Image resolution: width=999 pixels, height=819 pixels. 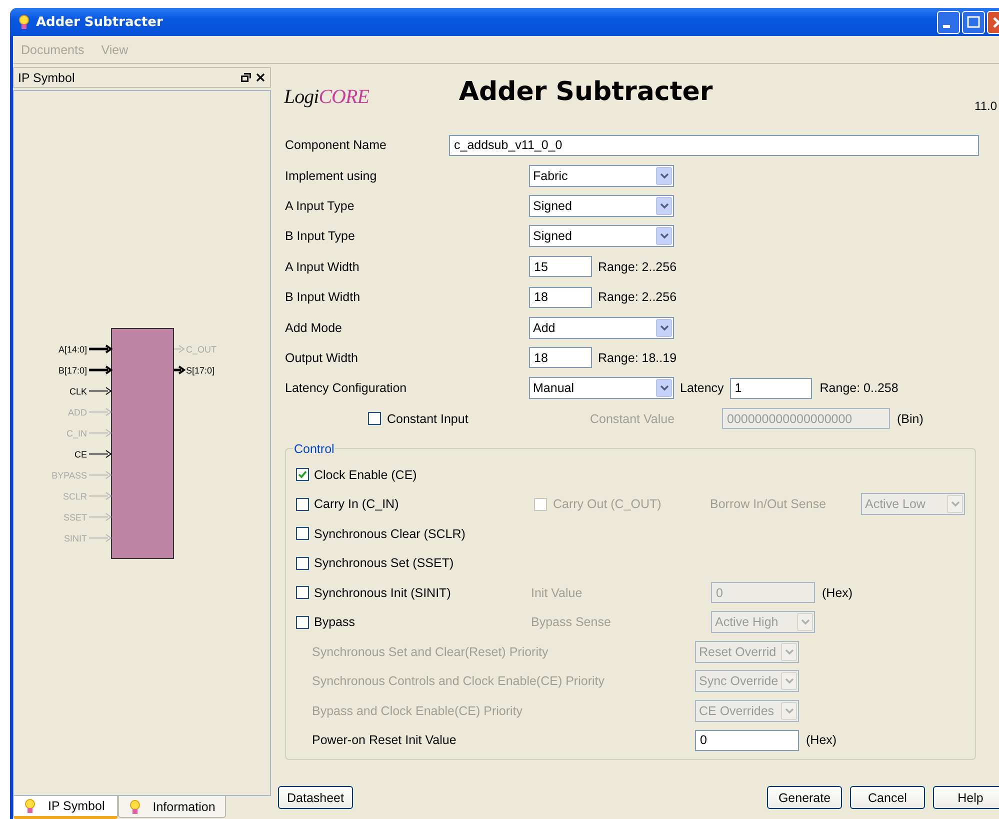 I want to click on checkbox-label: Synchronous Set (SSET), so click(x=384, y=563).